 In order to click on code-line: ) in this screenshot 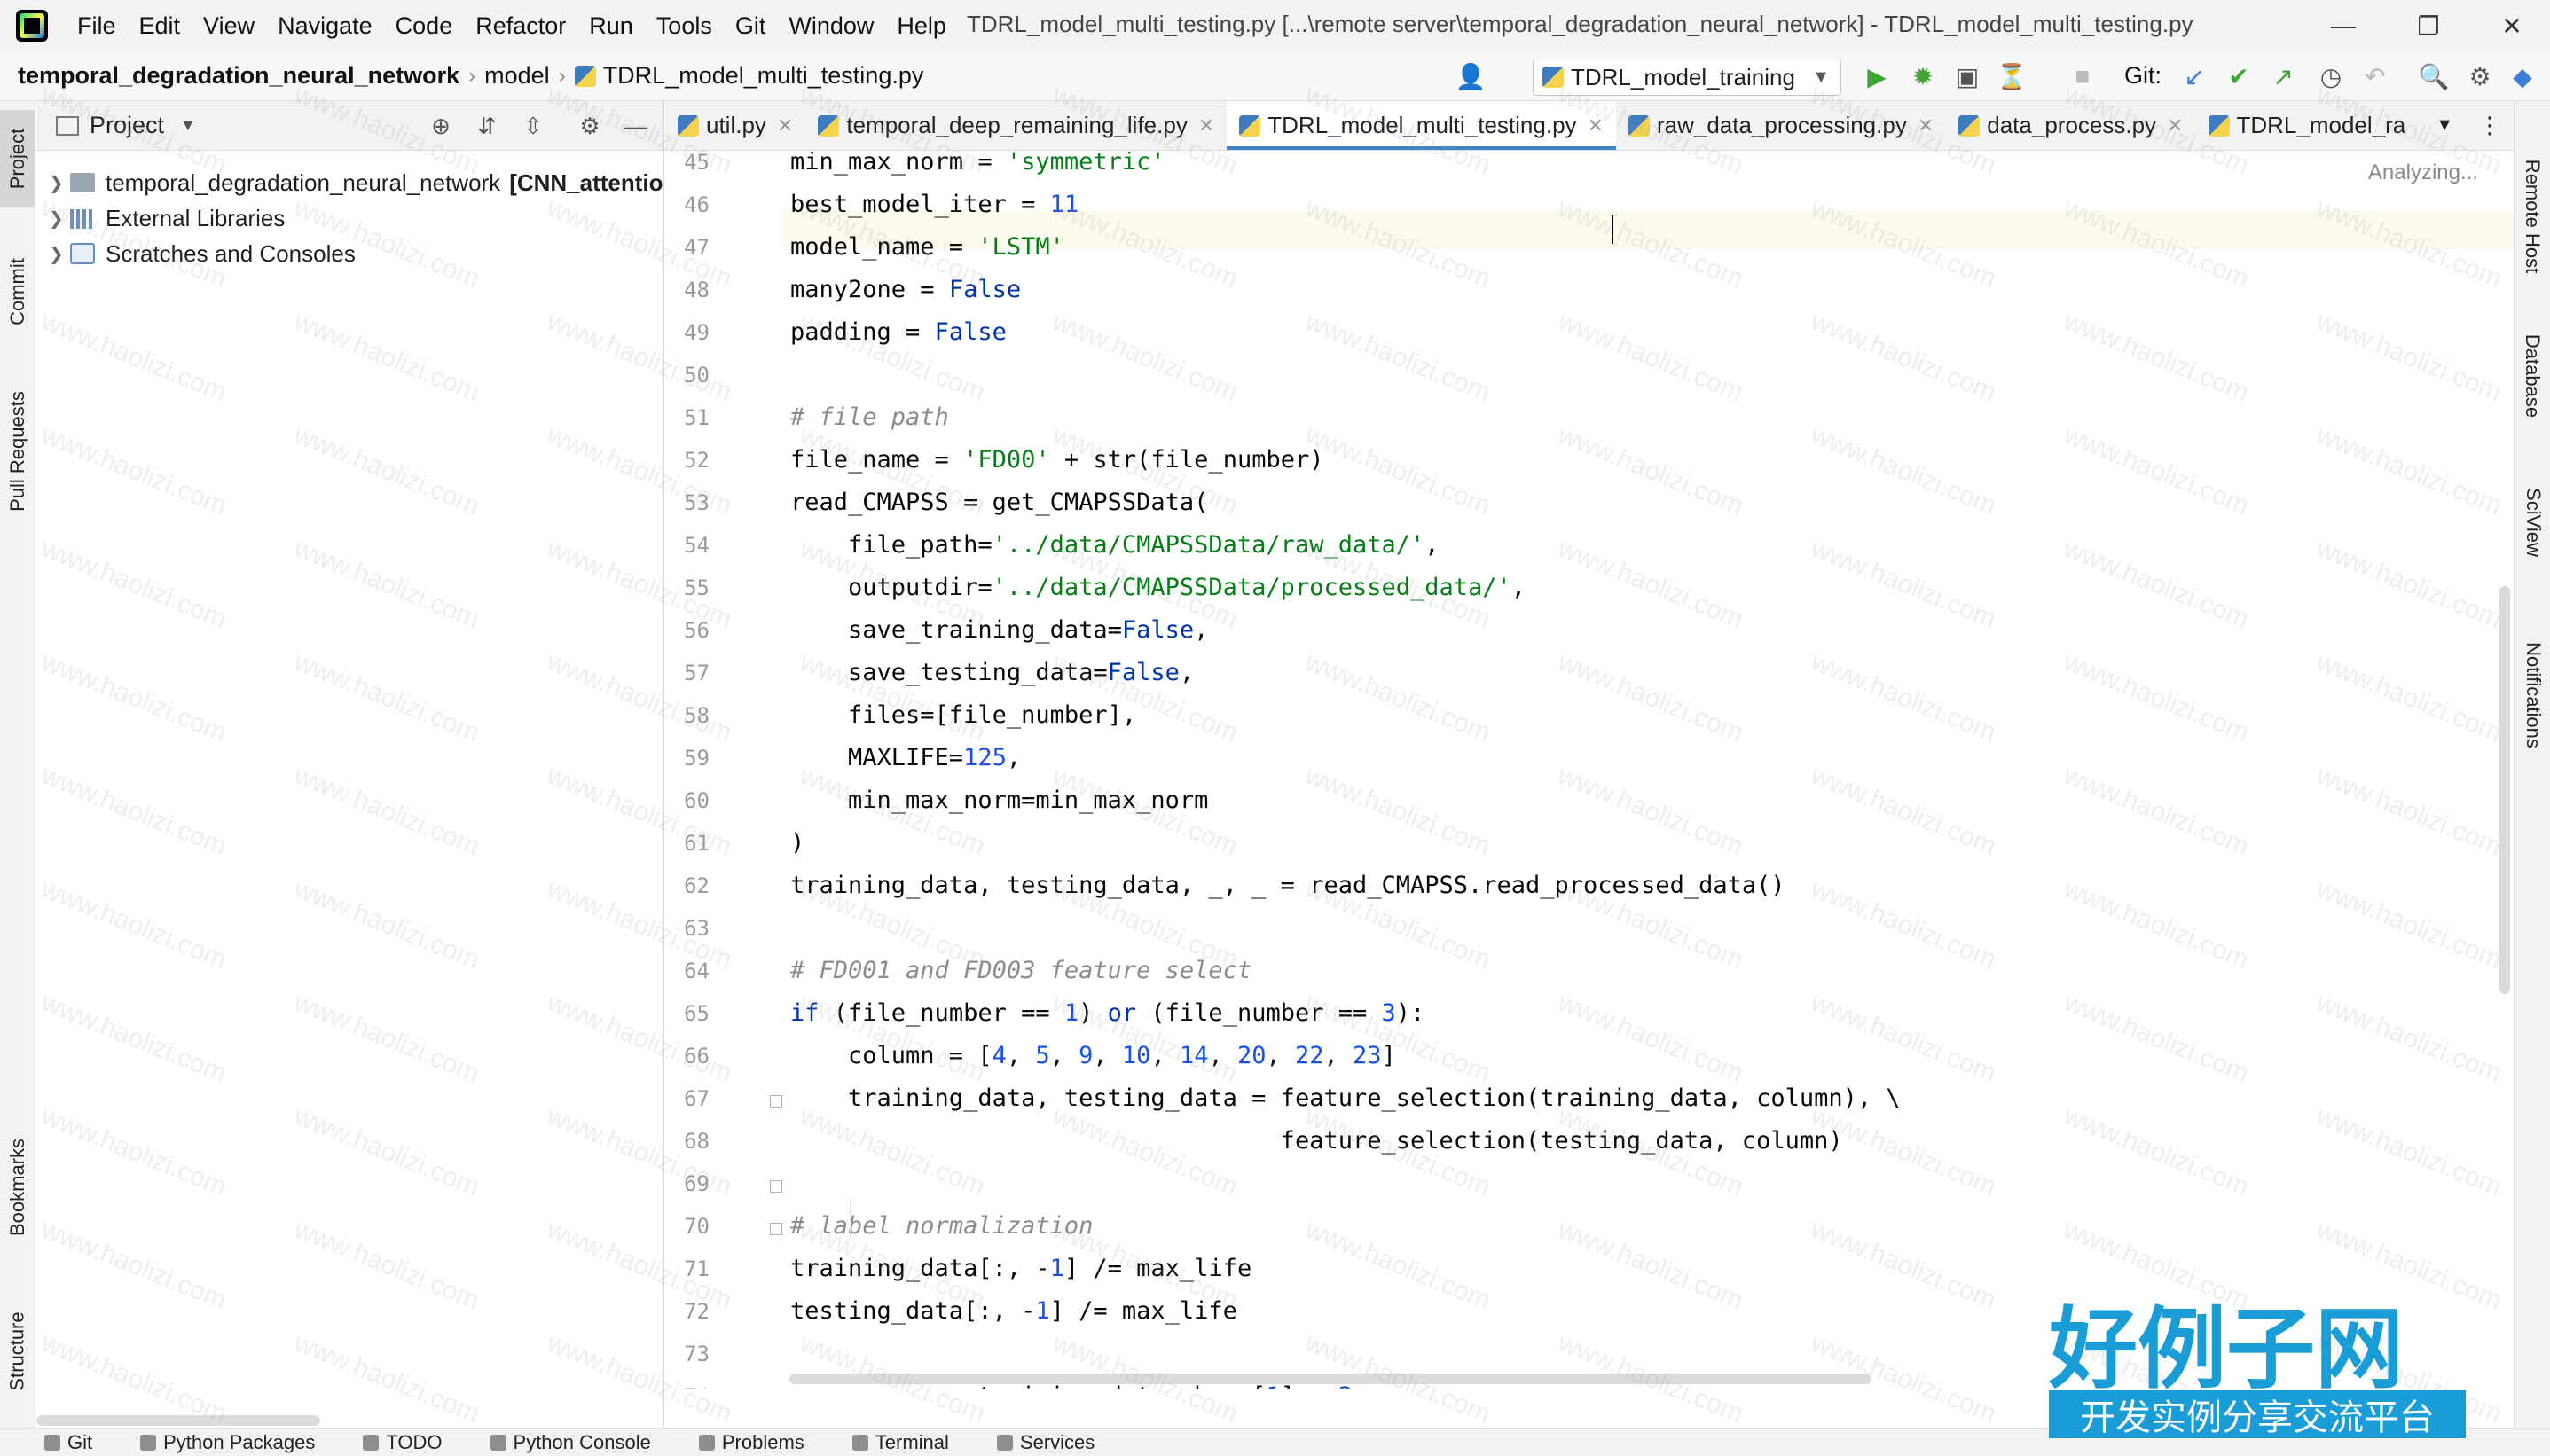, I will do `click(797, 843)`.